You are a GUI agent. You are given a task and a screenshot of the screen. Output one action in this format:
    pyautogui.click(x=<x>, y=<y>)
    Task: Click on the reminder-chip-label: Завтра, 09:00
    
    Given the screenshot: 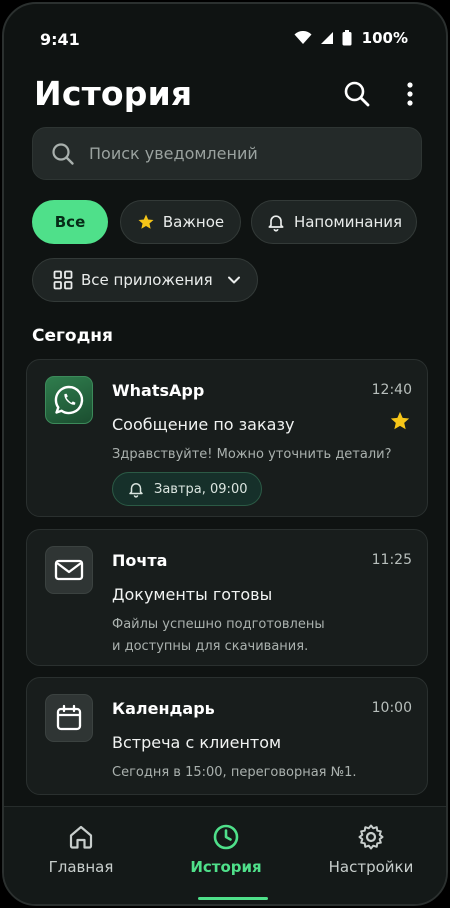 What is the action you would take?
    pyautogui.click(x=201, y=489)
    